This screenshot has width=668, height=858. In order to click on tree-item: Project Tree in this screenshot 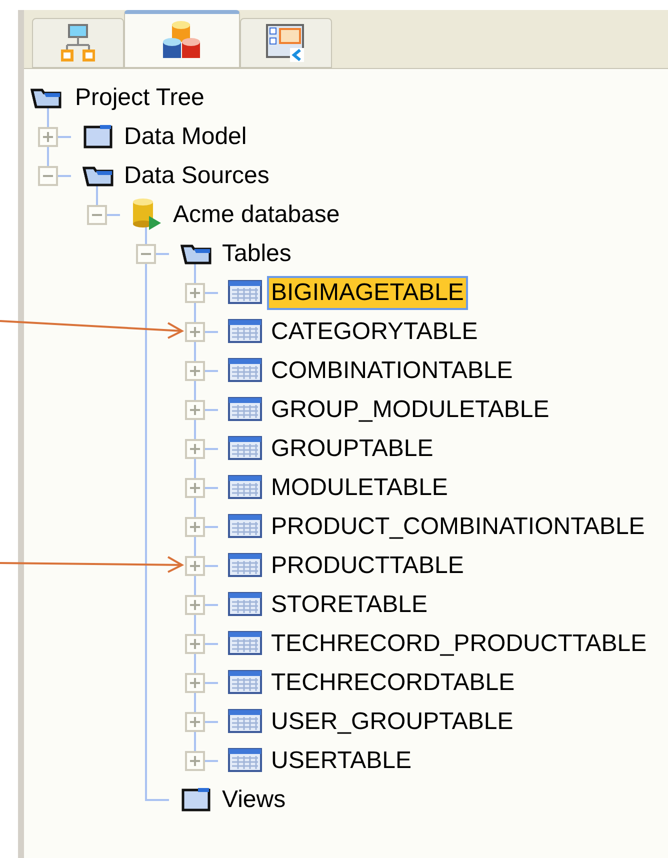, I will do `click(139, 98)`.